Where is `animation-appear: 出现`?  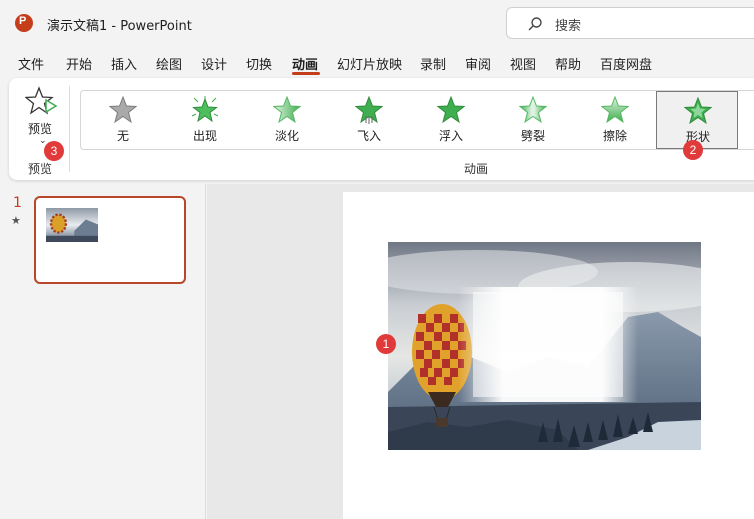
animation-appear: 出现 is located at coordinates (205, 120).